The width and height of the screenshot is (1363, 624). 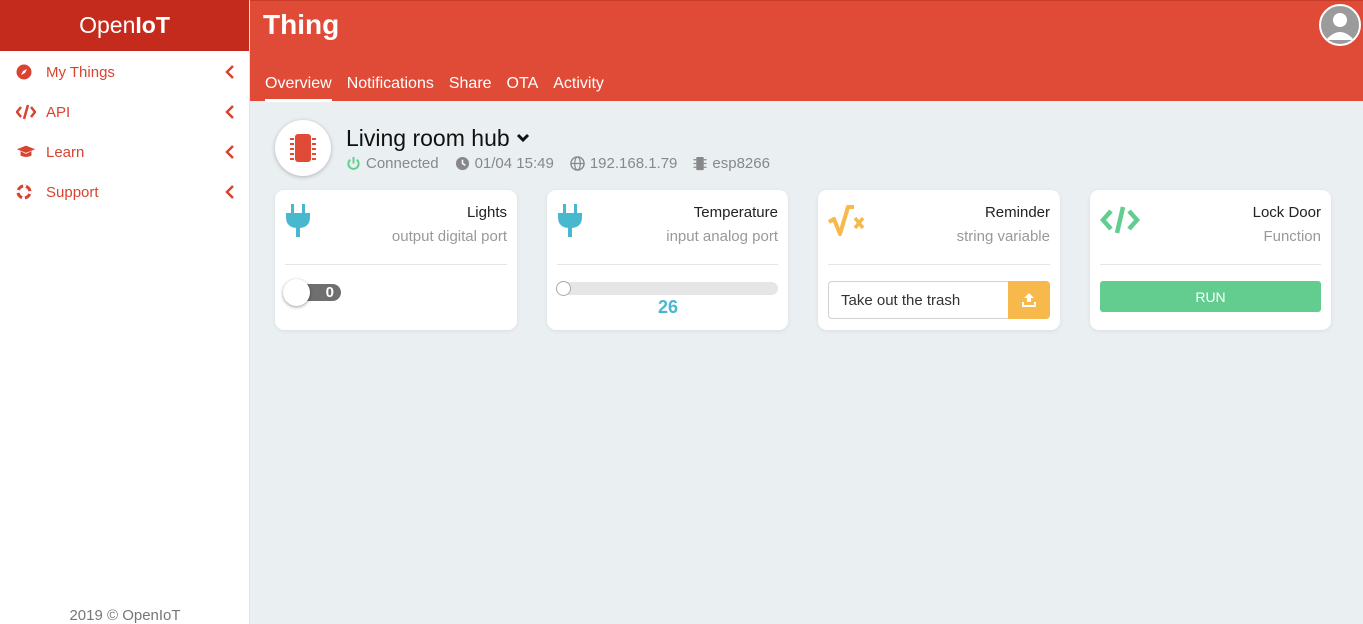 I want to click on user-icon, so click(x=1340, y=26).